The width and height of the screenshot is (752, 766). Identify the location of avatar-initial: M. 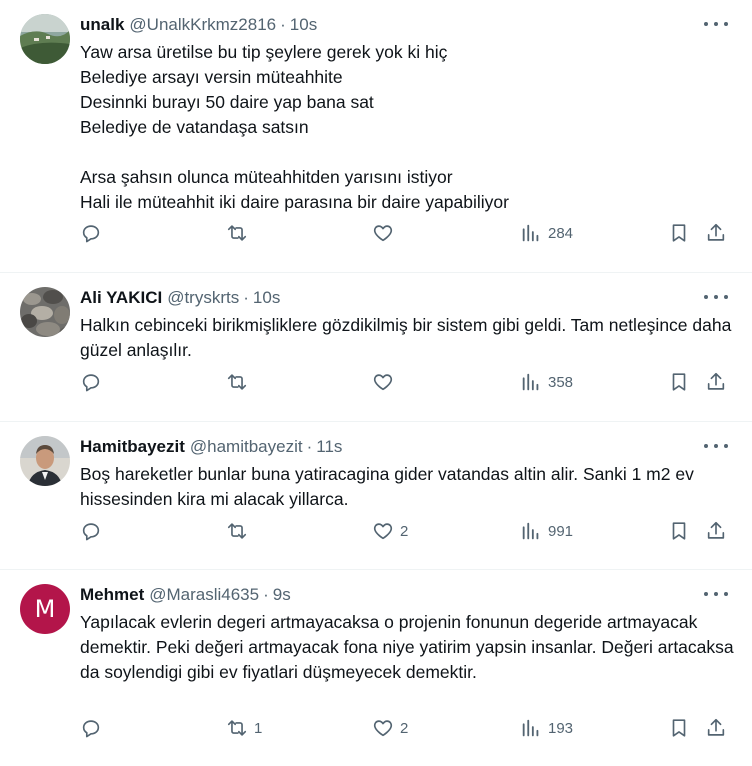
(45, 609).